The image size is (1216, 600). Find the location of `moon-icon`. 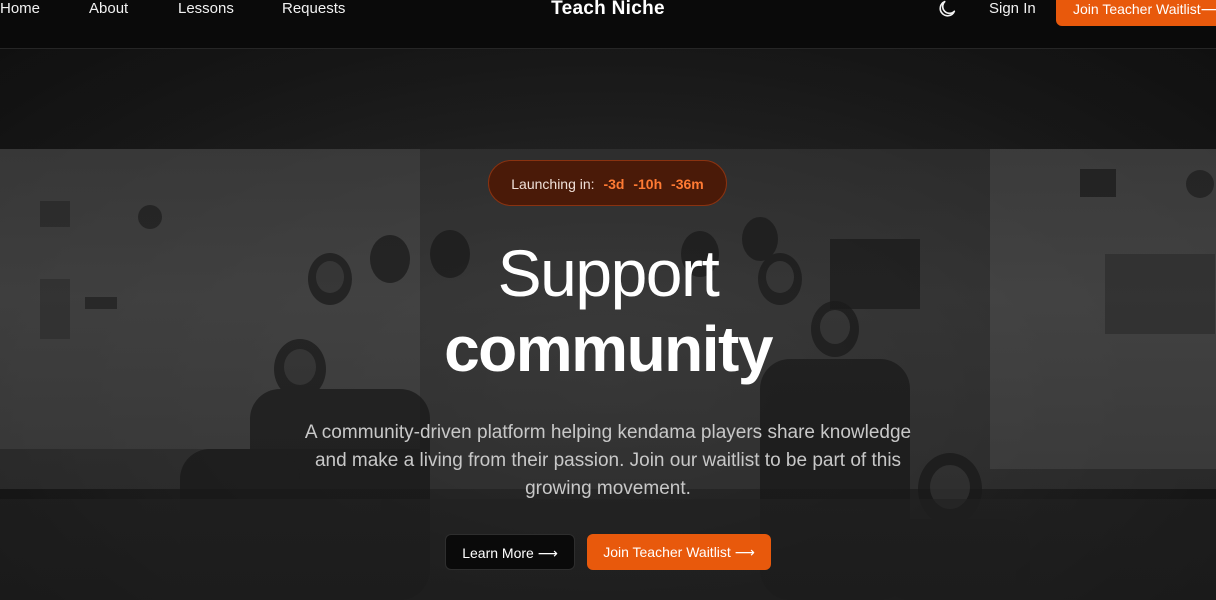

moon-icon is located at coordinates (947, 10).